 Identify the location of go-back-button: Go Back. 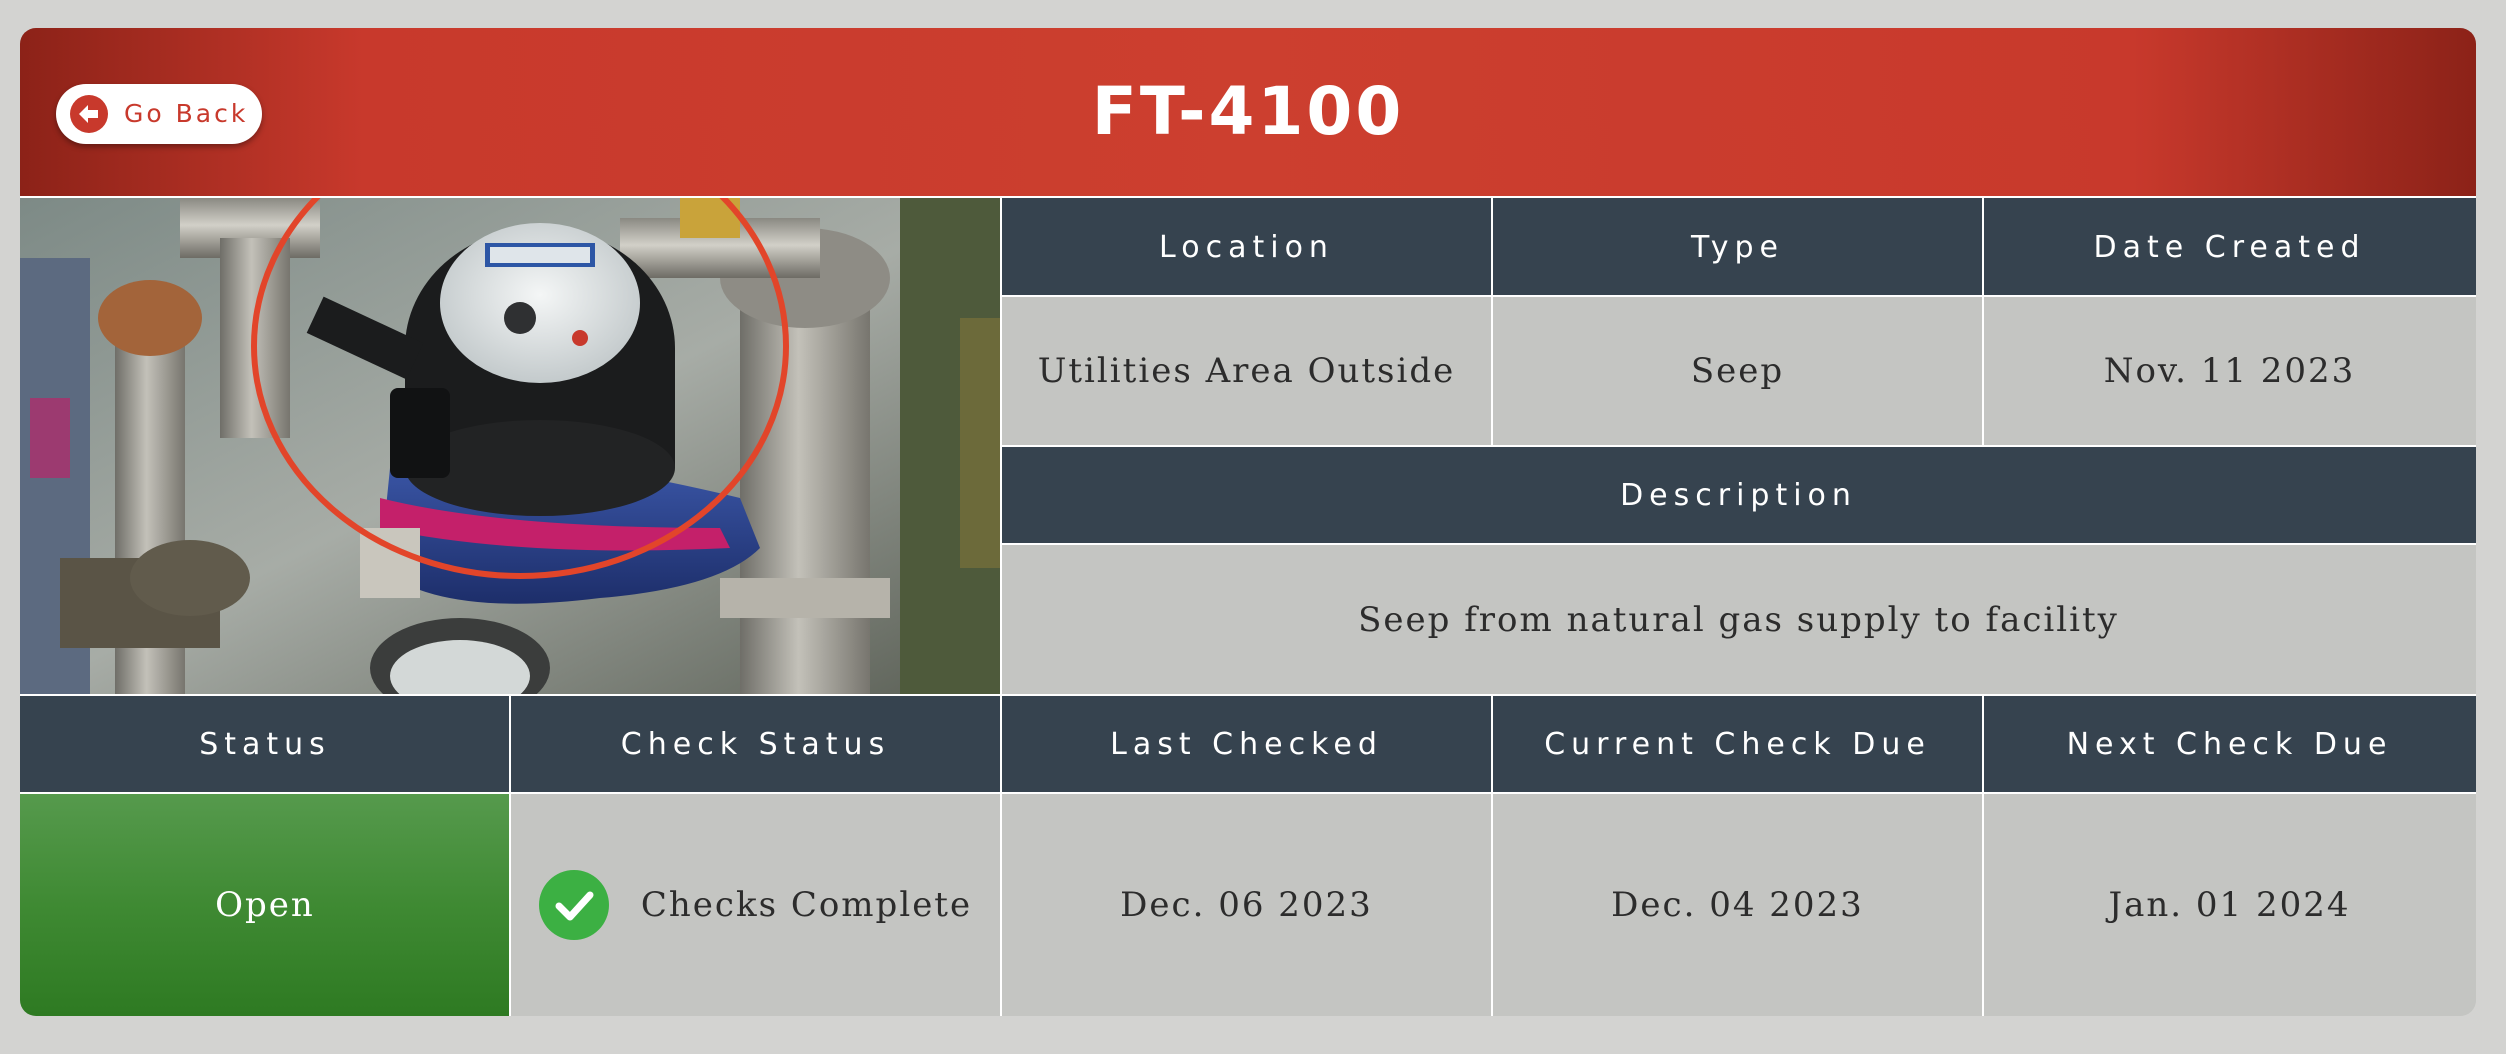
(159, 114).